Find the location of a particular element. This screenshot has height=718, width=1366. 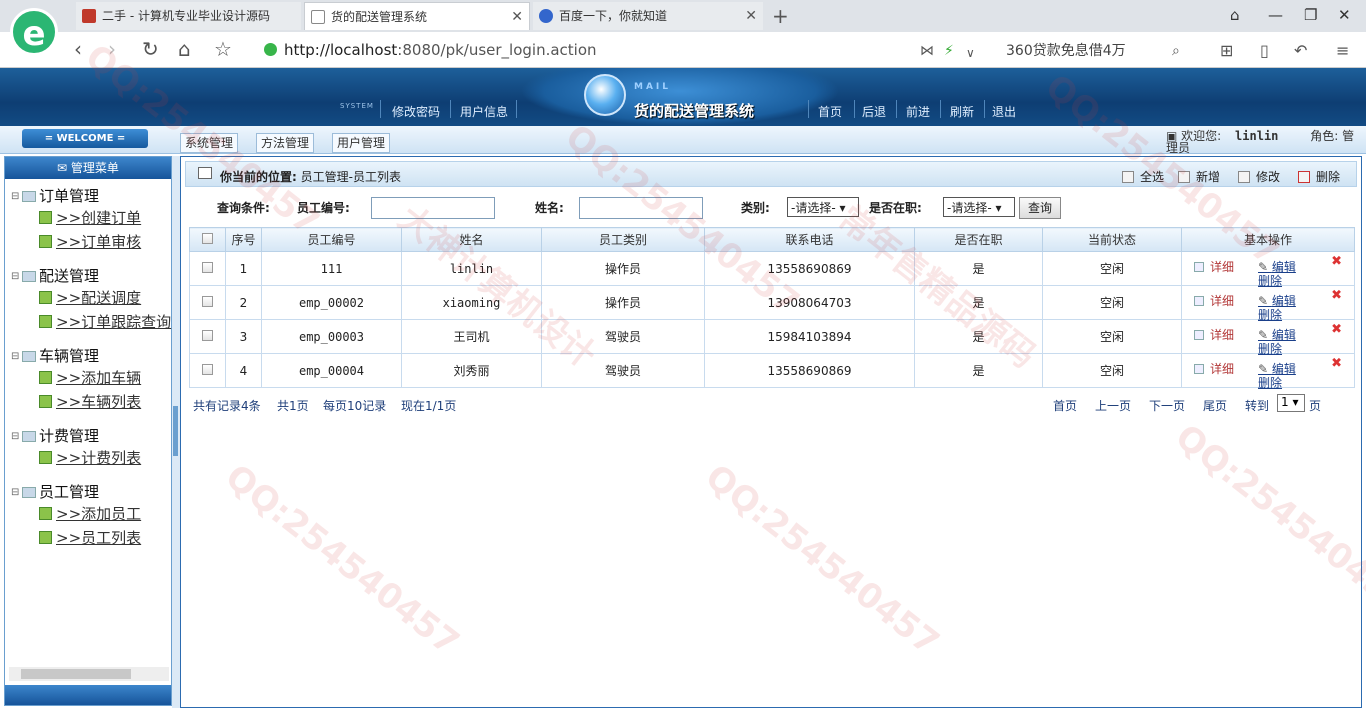

name-input is located at coordinates (641, 208).